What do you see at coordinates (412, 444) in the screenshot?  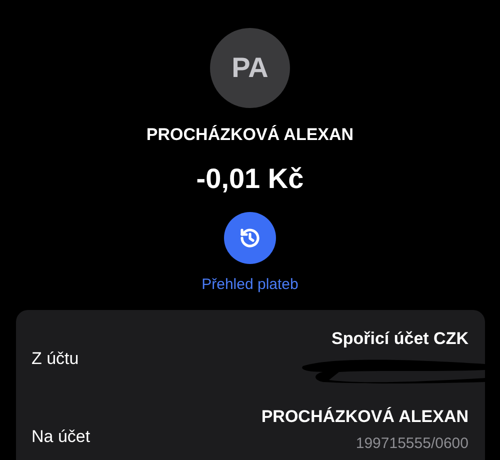 I see `account-number: 199715555/0600` at bounding box center [412, 444].